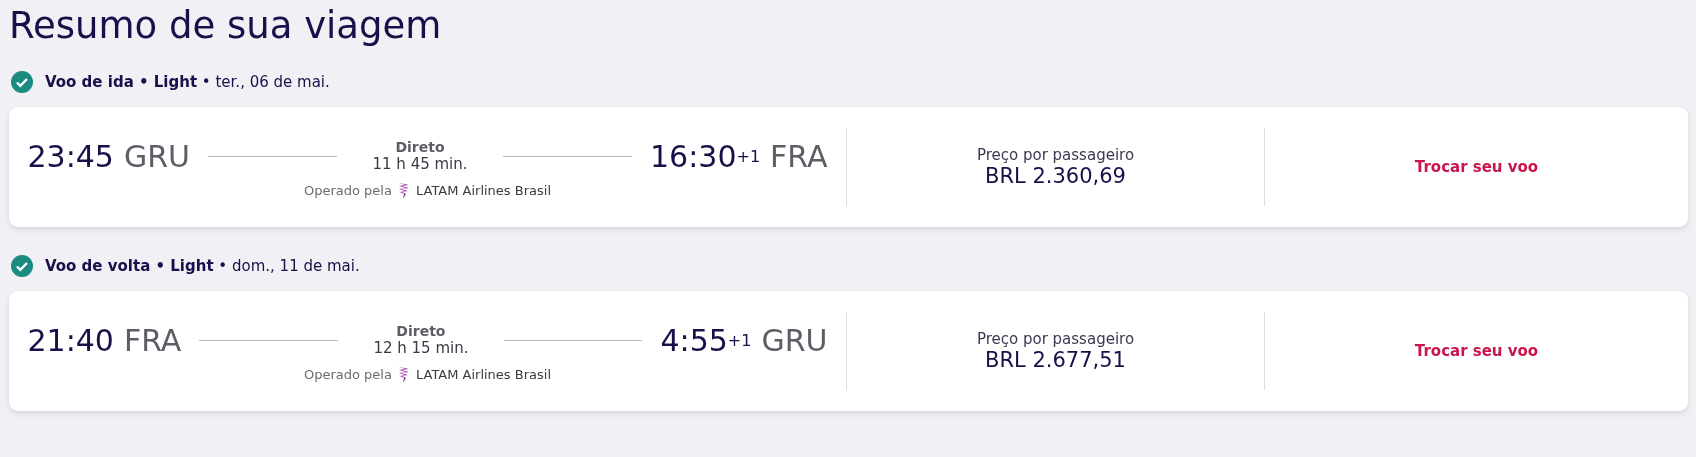 The image size is (1696, 457). What do you see at coordinates (694, 340) in the screenshot?
I see `arrival-time: 4:55` at bounding box center [694, 340].